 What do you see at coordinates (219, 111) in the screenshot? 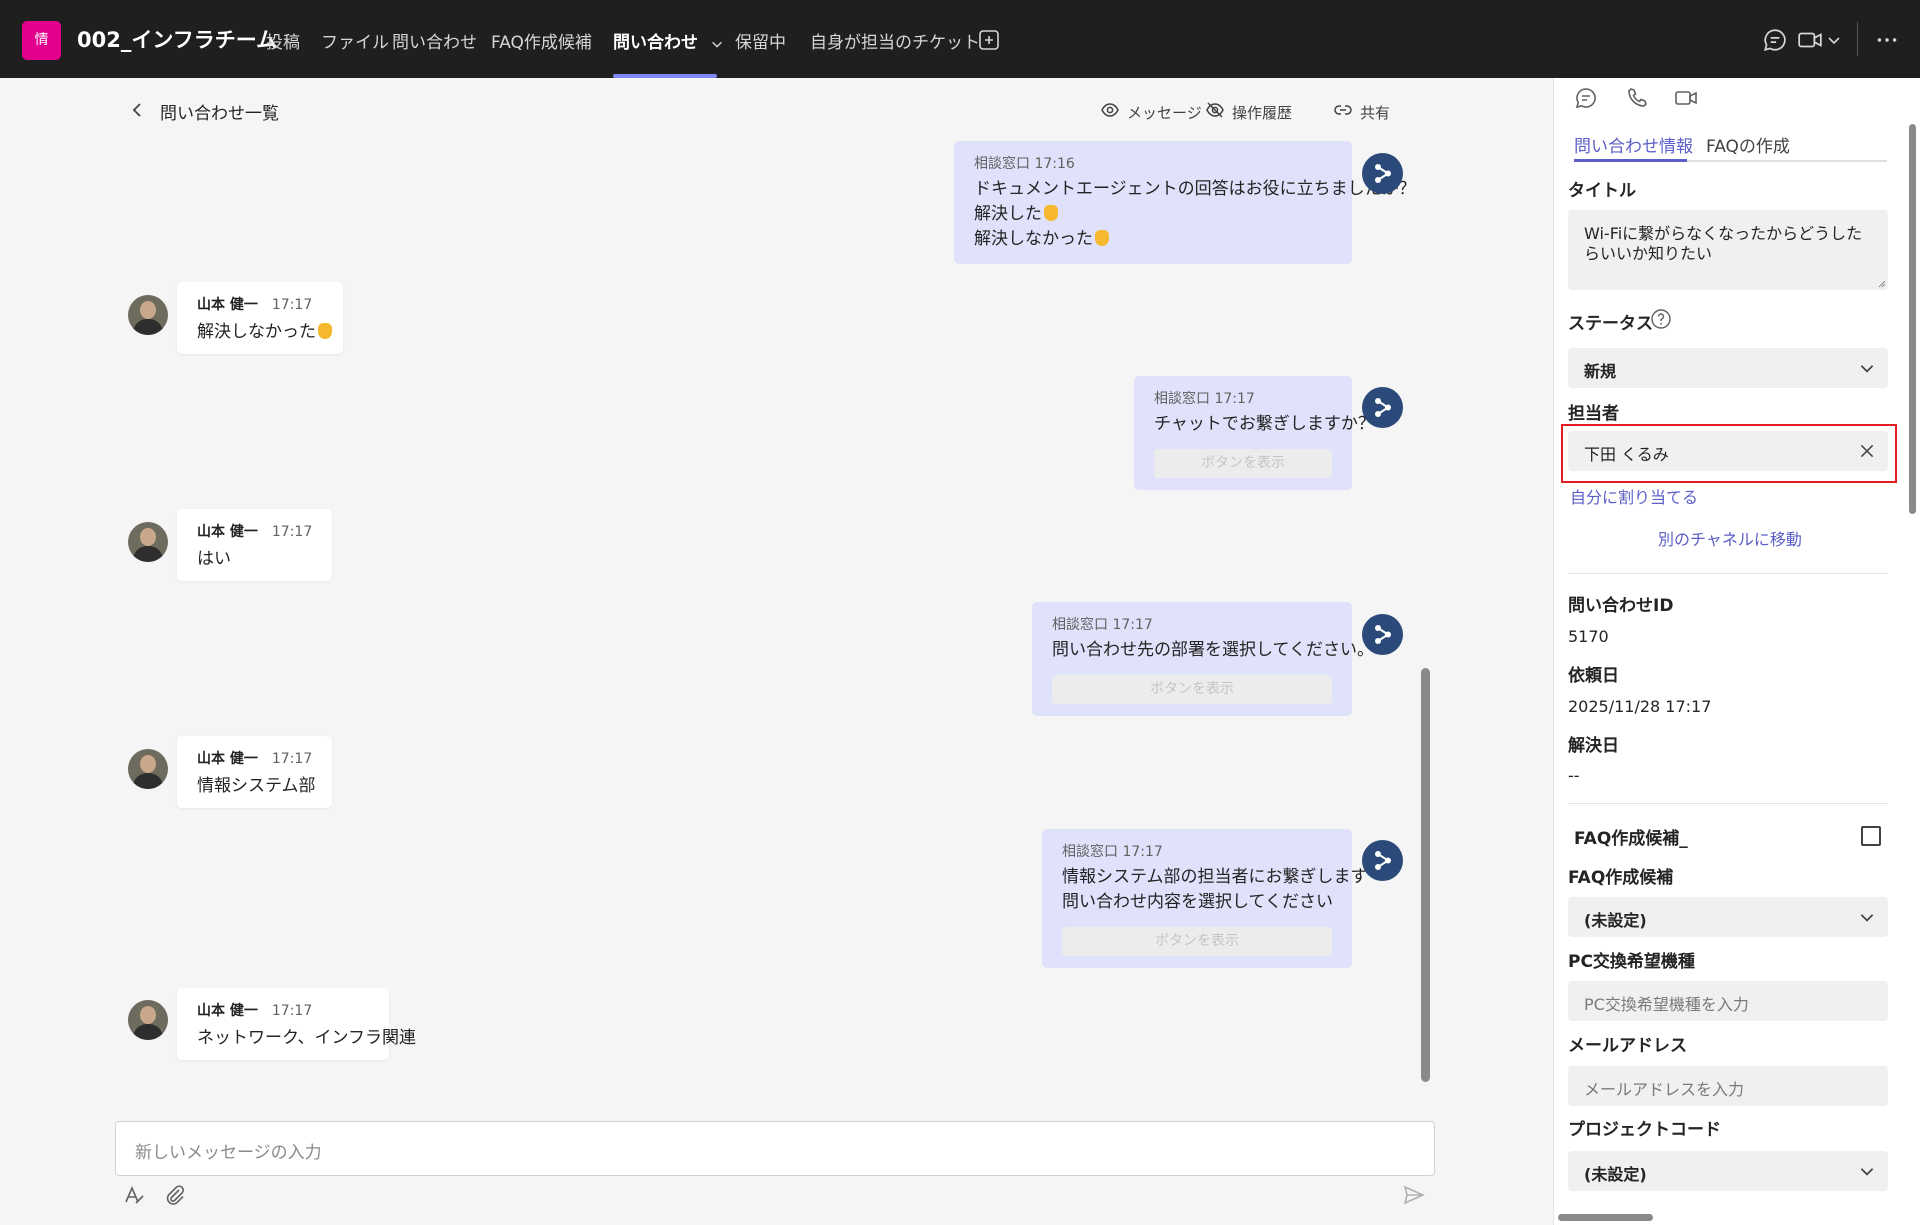
I see `back-to-inquiry-list: 問い合わせ一覧` at bounding box center [219, 111].